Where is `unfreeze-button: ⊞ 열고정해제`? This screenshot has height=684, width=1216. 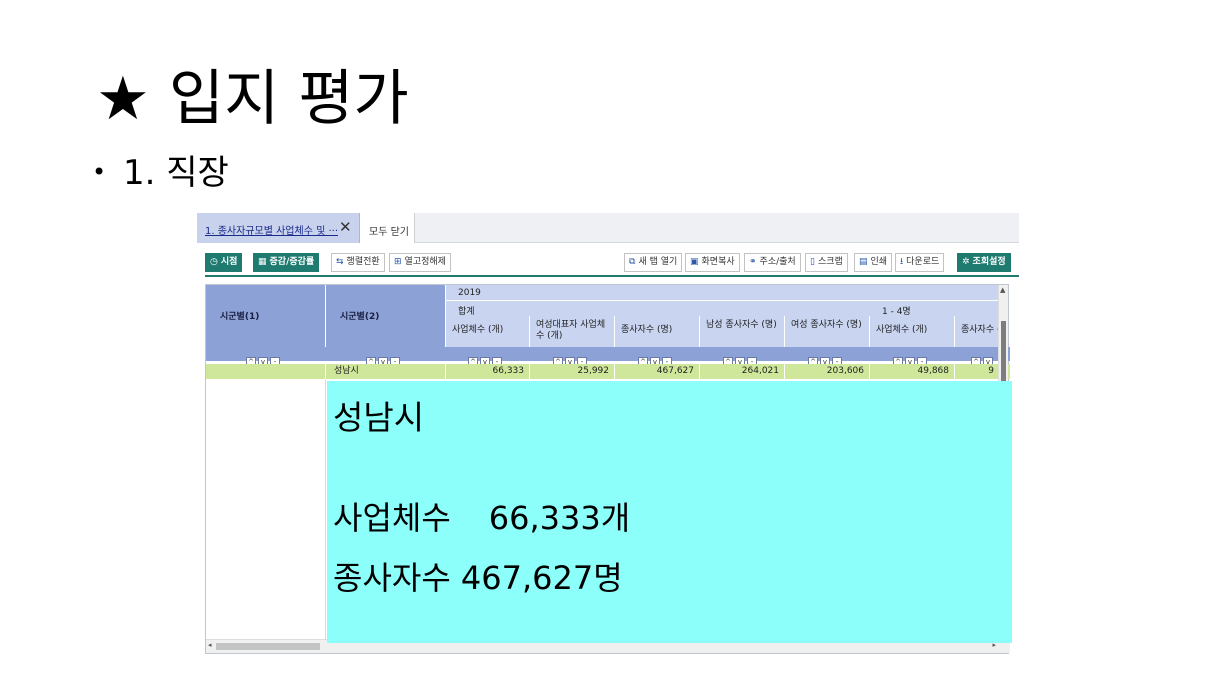
unfreeze-button: ⊞ 열고정해제 is located at coordinates (420, 262).